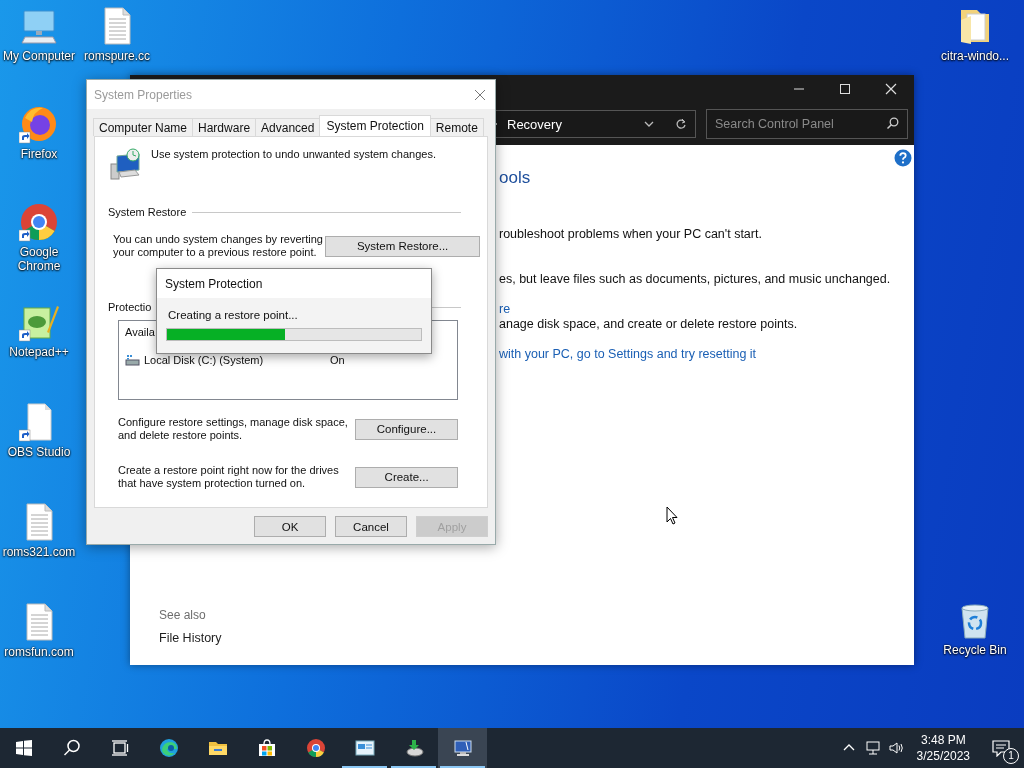  What do you see at coordinates (337, 360) in the screenshot?
I see `protection-status: On` at bounding box center [337, 360].